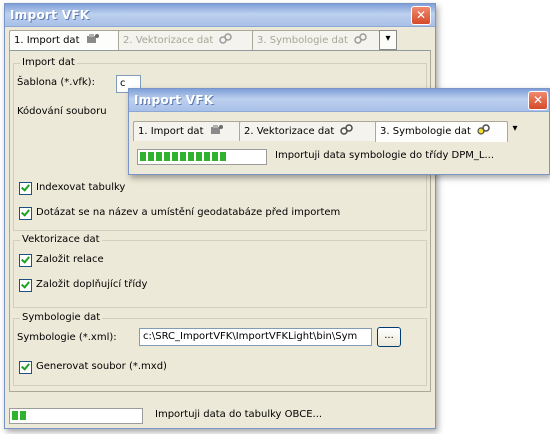 The image size is (550, 434). Describe the element at coordinates (515, 130) in the screenshot. I see `overlay-tabs-dropdown-button: ▾` at that location.